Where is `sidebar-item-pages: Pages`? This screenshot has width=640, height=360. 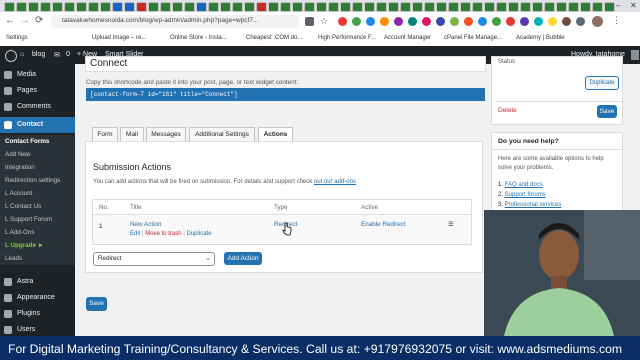 sidebar-item-pages: Pages is located at coordinates (37, 90).